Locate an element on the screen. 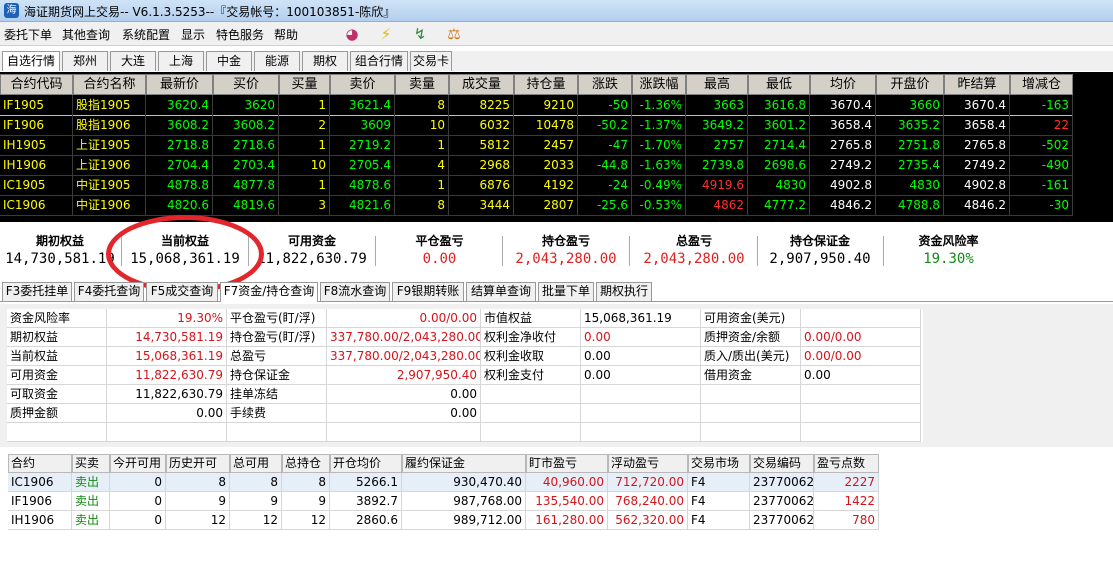  quote-header-cell: 增减仓 is located at coordinates (1041, 84).